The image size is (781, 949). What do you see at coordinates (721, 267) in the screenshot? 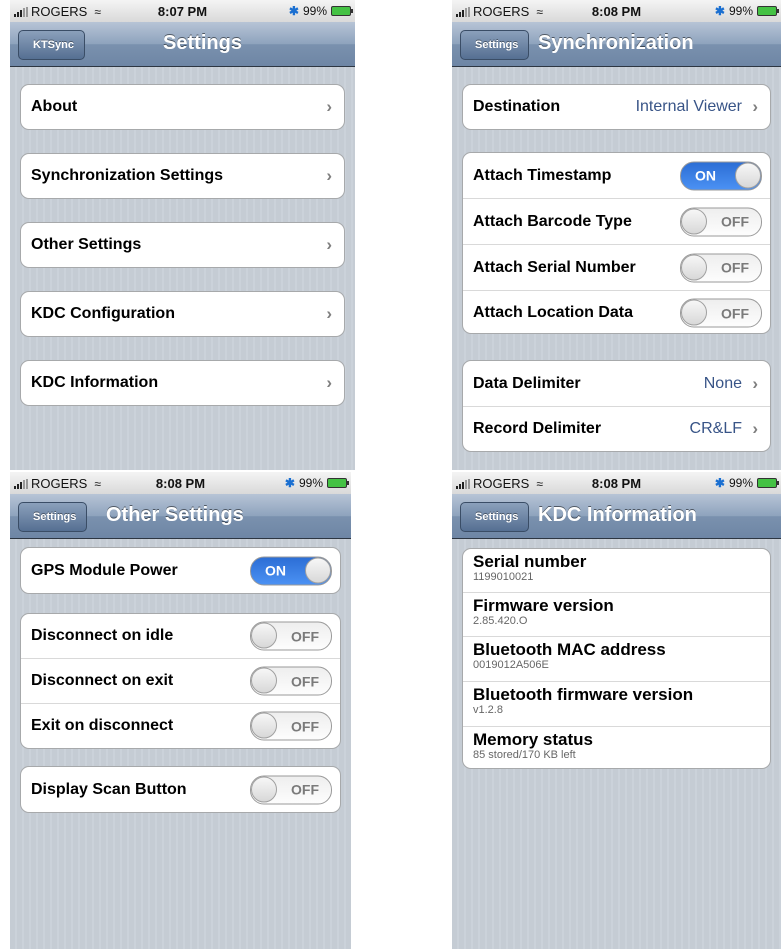
I see `attach-serial-number-toggle: OFF` at bounding box center [721, 267].